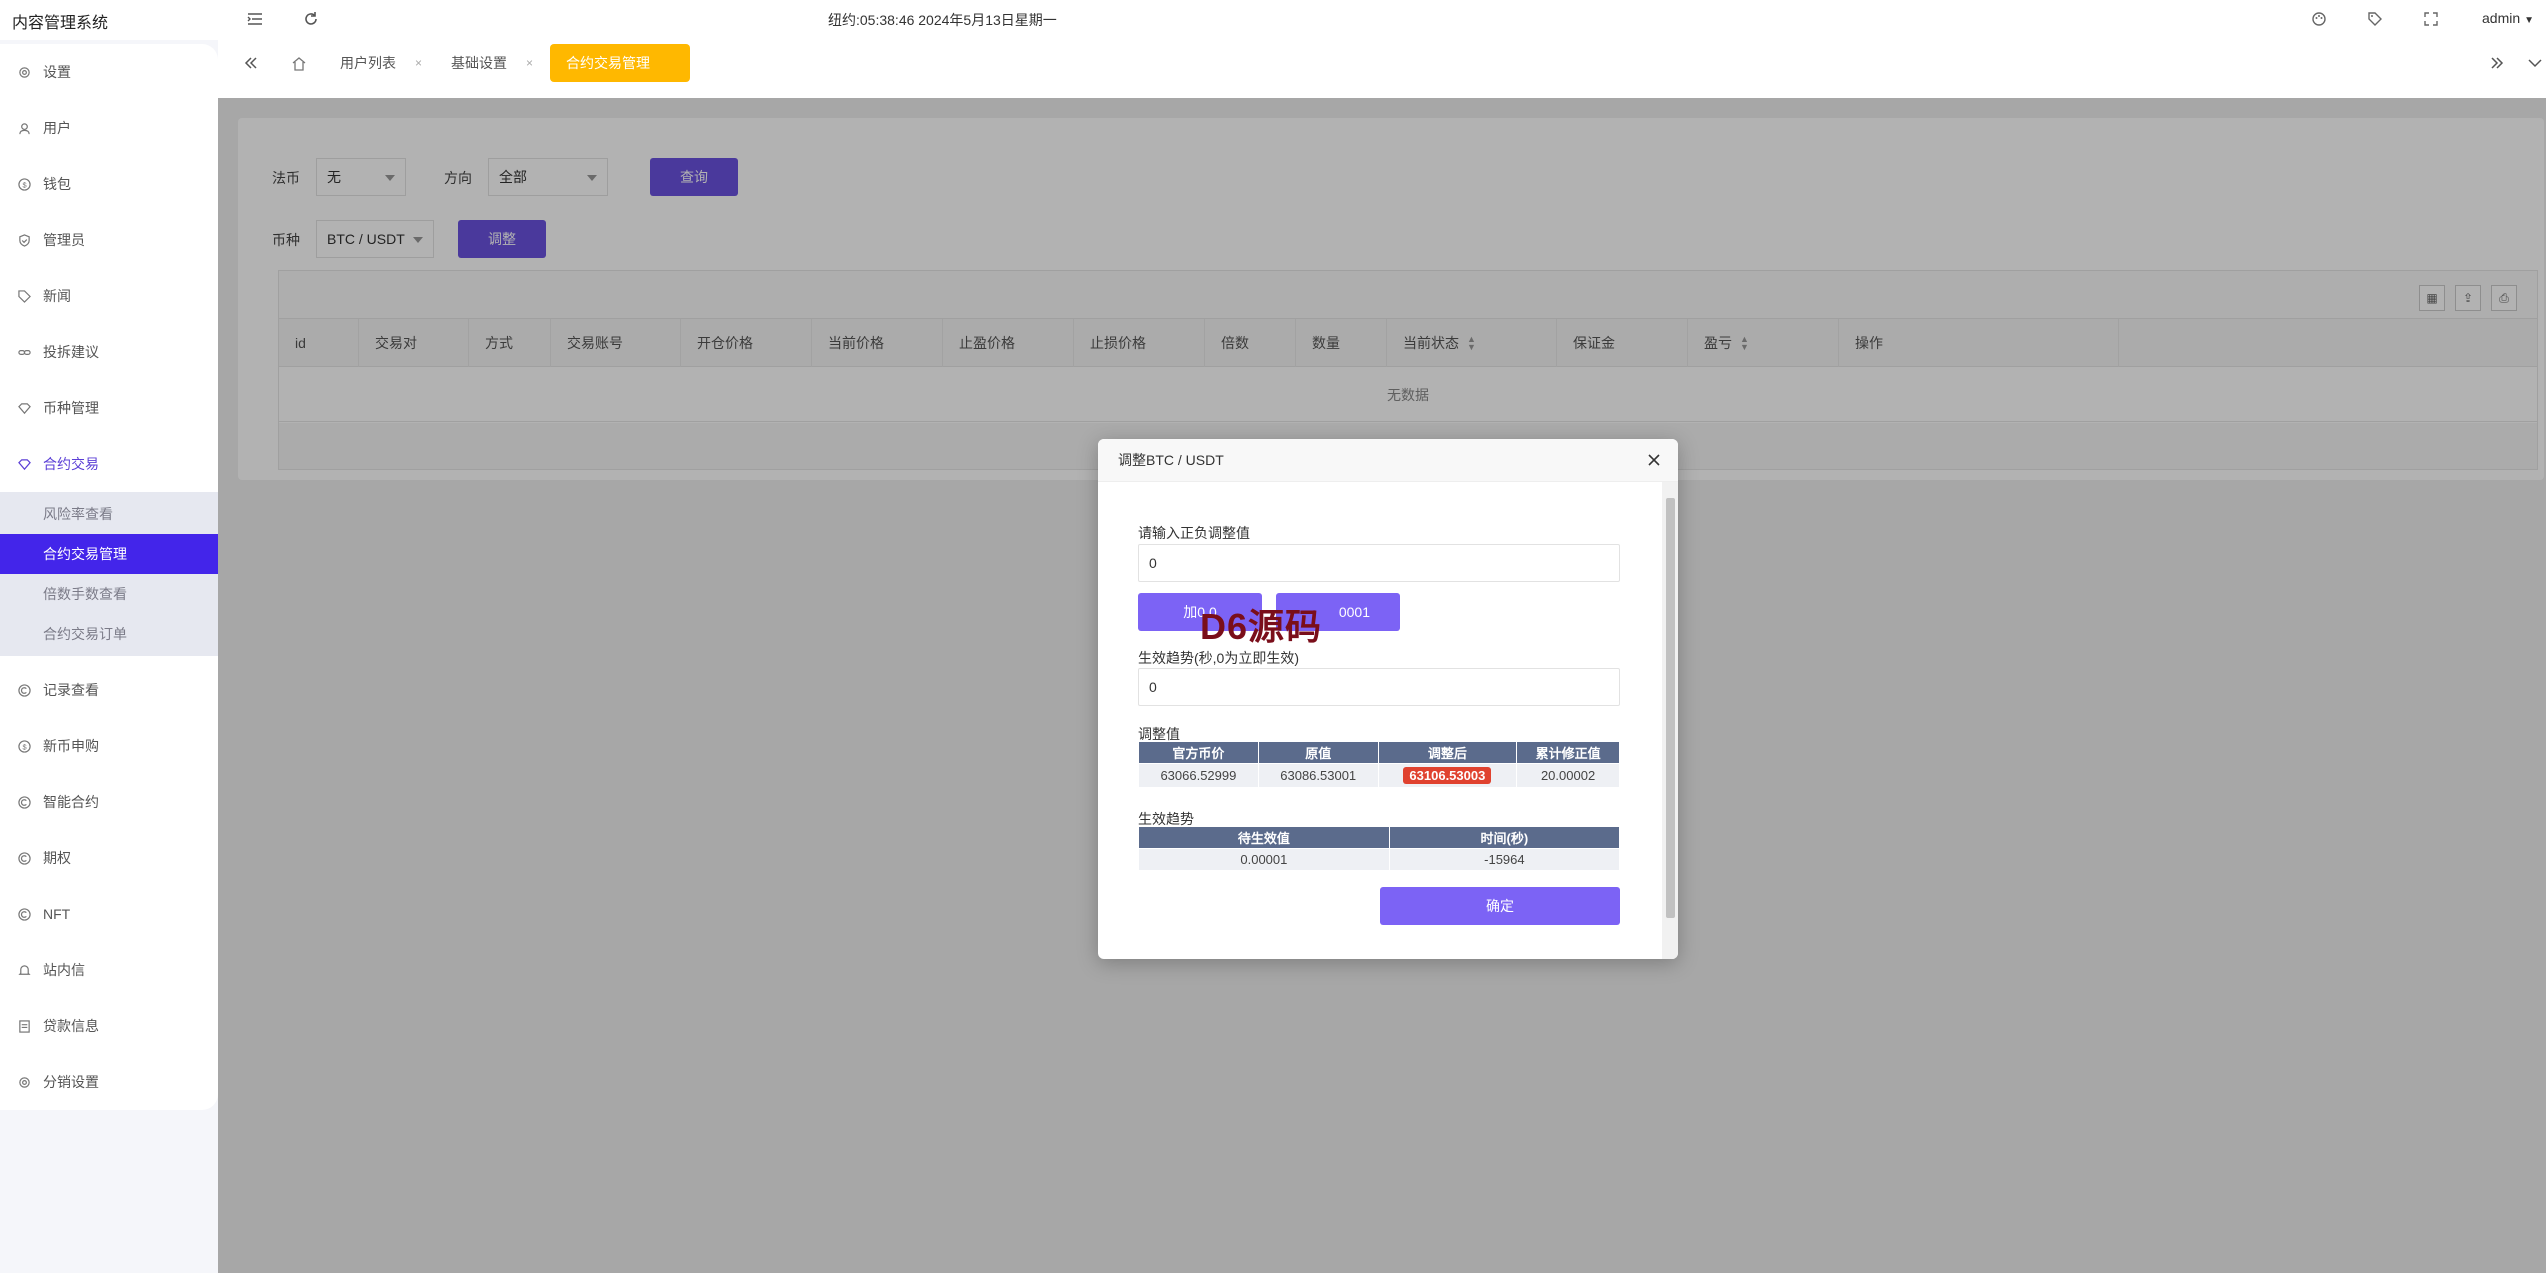  I want to click on table-header-cell: 累计修正值, so click(1568, 752).